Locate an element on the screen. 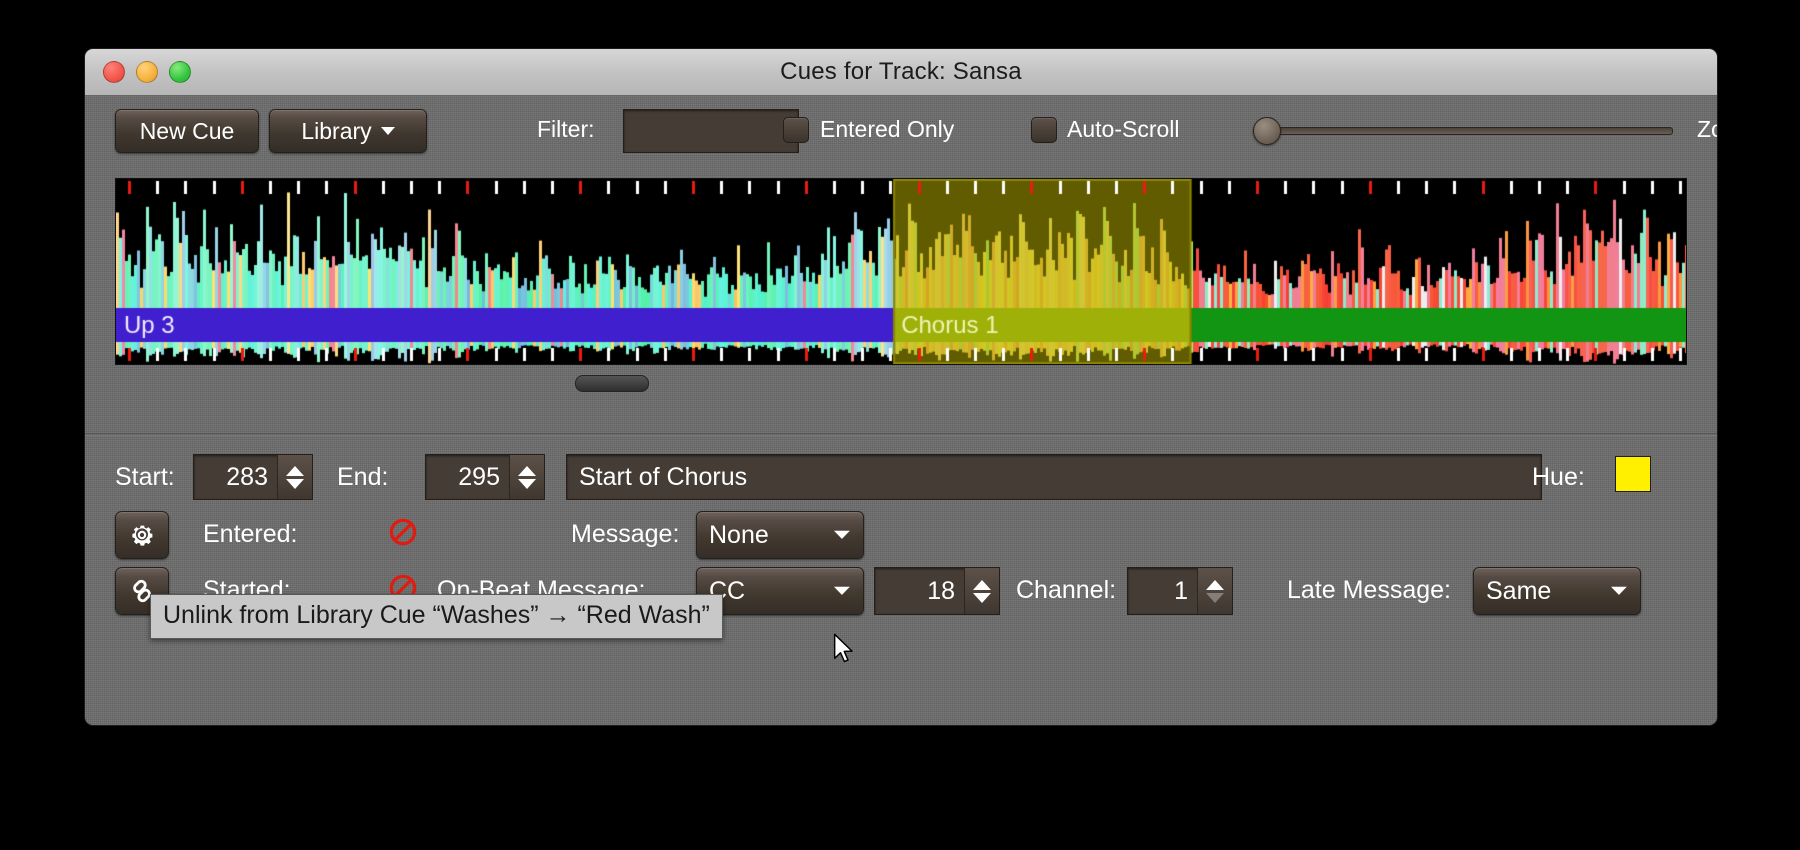  comment-input: Start of Chorus is located at coordinates (1054, 477).